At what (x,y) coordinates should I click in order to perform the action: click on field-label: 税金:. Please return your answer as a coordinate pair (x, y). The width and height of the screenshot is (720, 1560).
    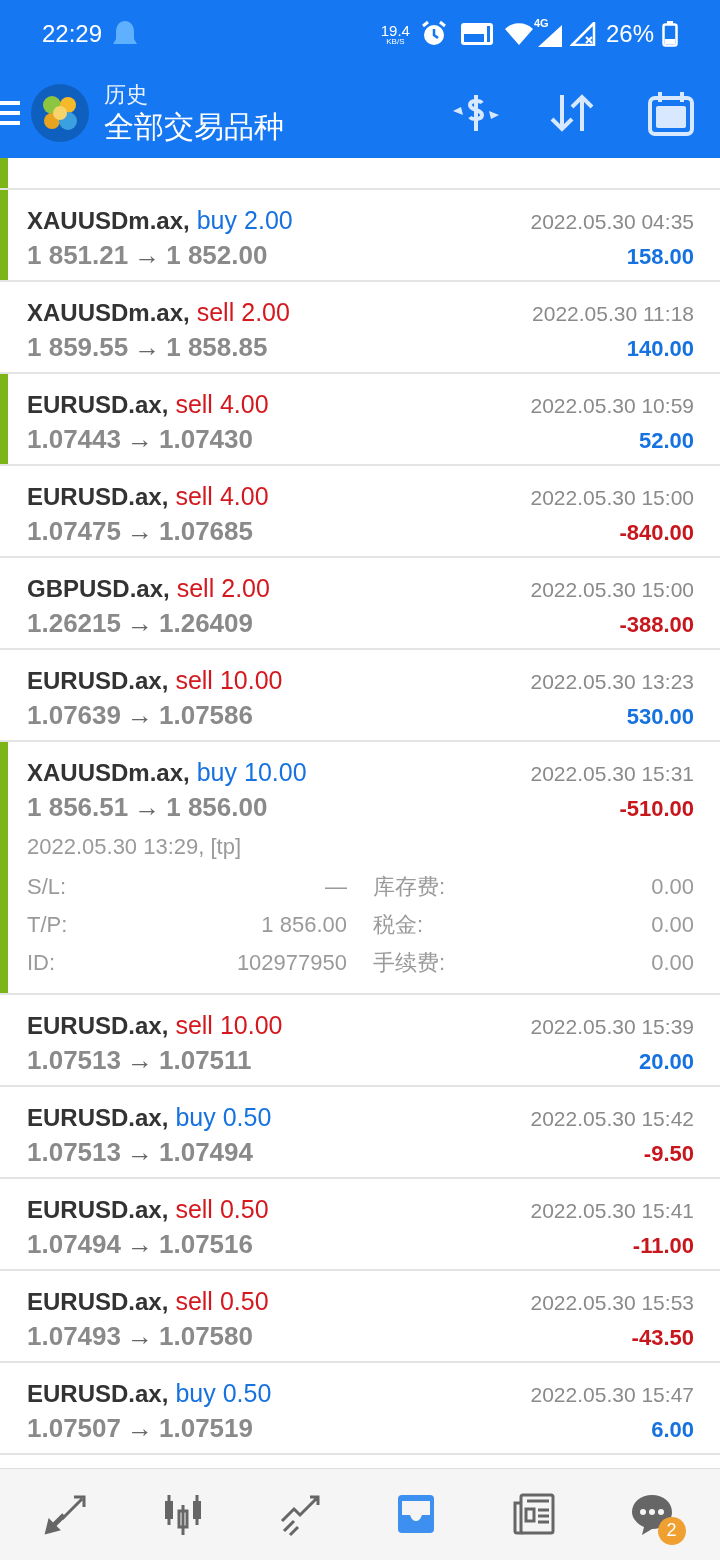
    Looking at the image, I should click on (398, 924).